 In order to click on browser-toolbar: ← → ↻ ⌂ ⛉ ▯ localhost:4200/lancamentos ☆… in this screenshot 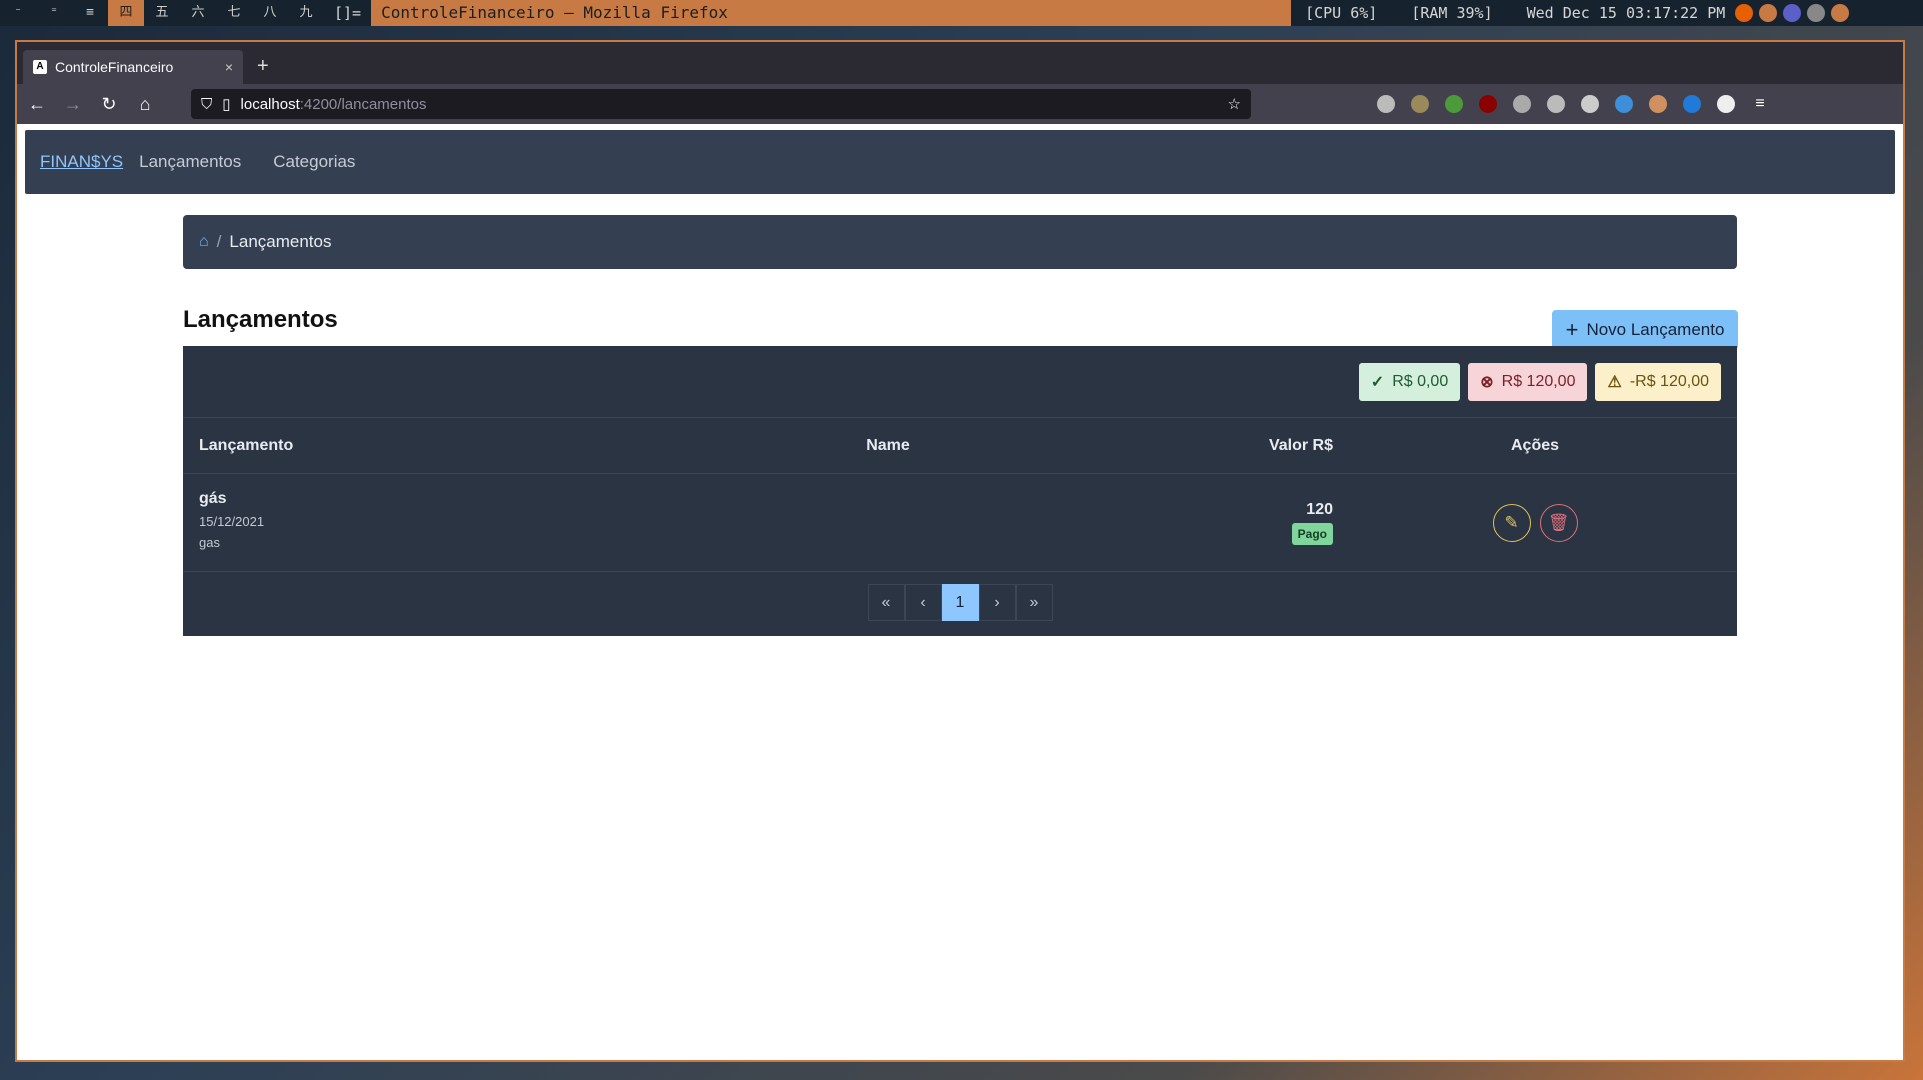, I will do `click(960, 104)`.